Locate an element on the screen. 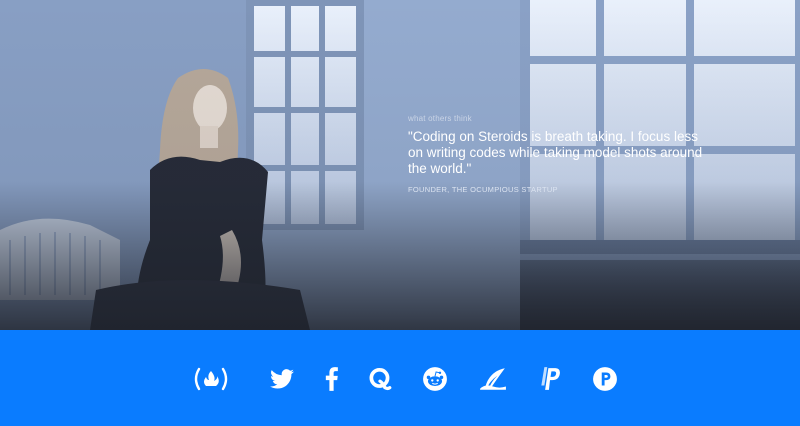 This screenshot has height=426, width=800. patreon-link is located at coordinates (605, 379).